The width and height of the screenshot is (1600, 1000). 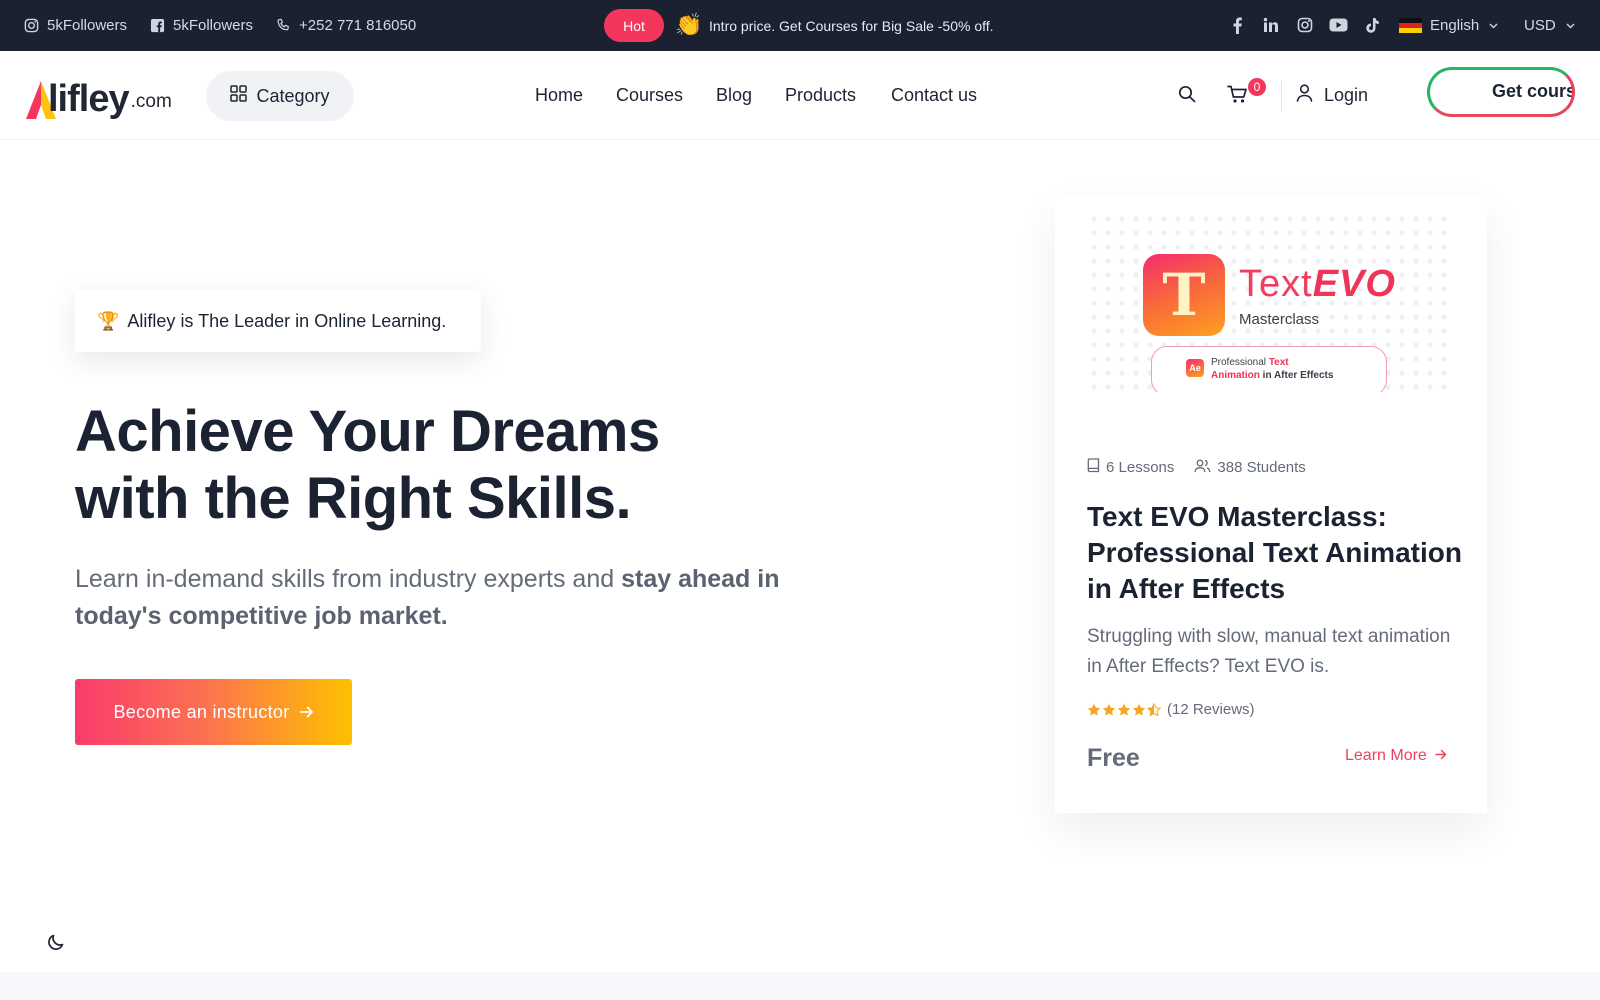 What do you see at coordinates (1211, 709) in the screenshot?
I see `reviews-count: (12 Reviews)` at bounding box center [1211, 709].